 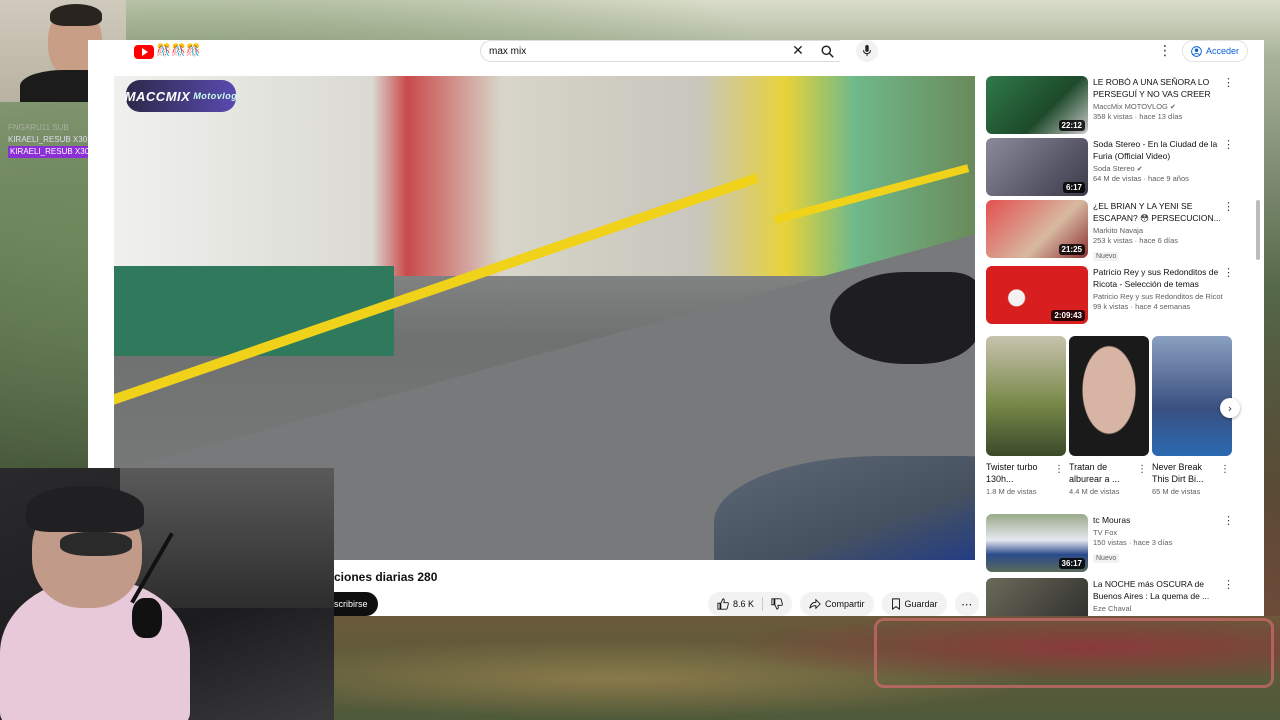 What do you see at coordinates (1133, 542) in the screenshot?
I see `video-meta: 150 vistas · hace 3 días` at bounding box center [1133, 542].